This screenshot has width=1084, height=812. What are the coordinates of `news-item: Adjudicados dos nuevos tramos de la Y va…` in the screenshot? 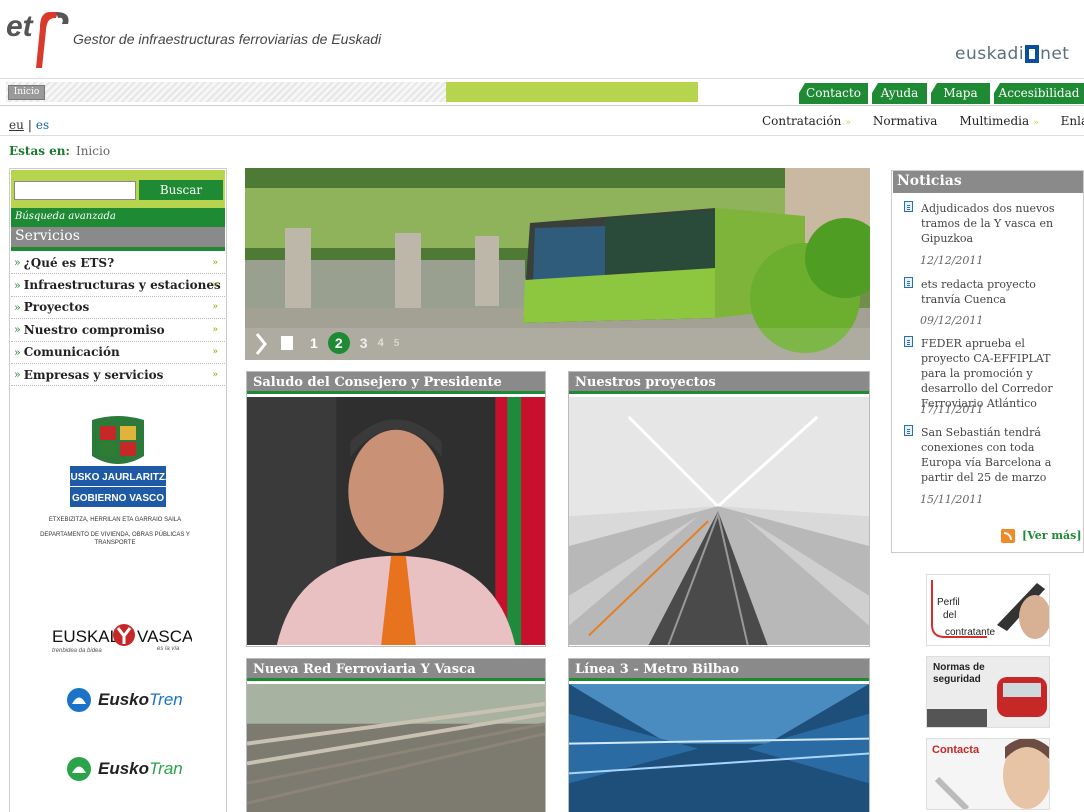 It's located at (989, 223).